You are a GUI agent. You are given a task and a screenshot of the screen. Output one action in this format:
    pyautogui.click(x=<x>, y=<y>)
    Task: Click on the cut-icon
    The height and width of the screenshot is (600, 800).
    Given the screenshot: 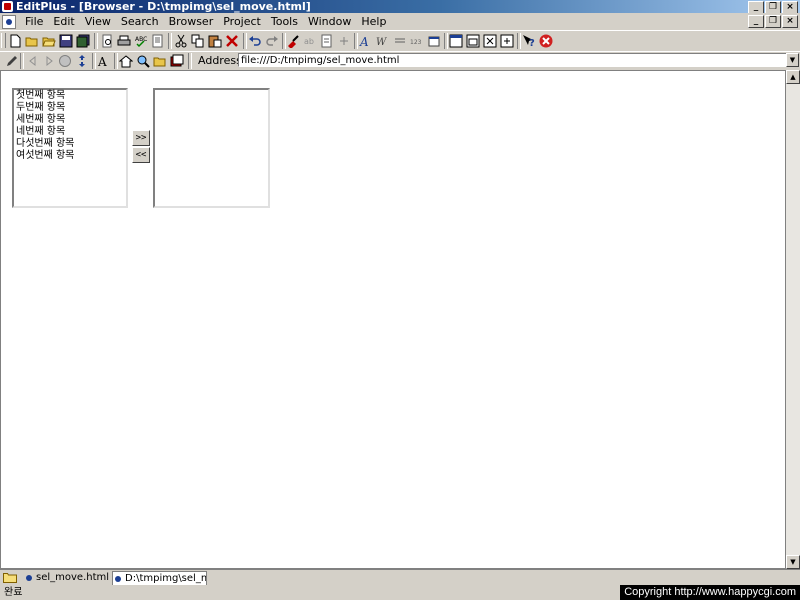 What is the action you would take?
    pyautogui.click(x=181, y=41)
    